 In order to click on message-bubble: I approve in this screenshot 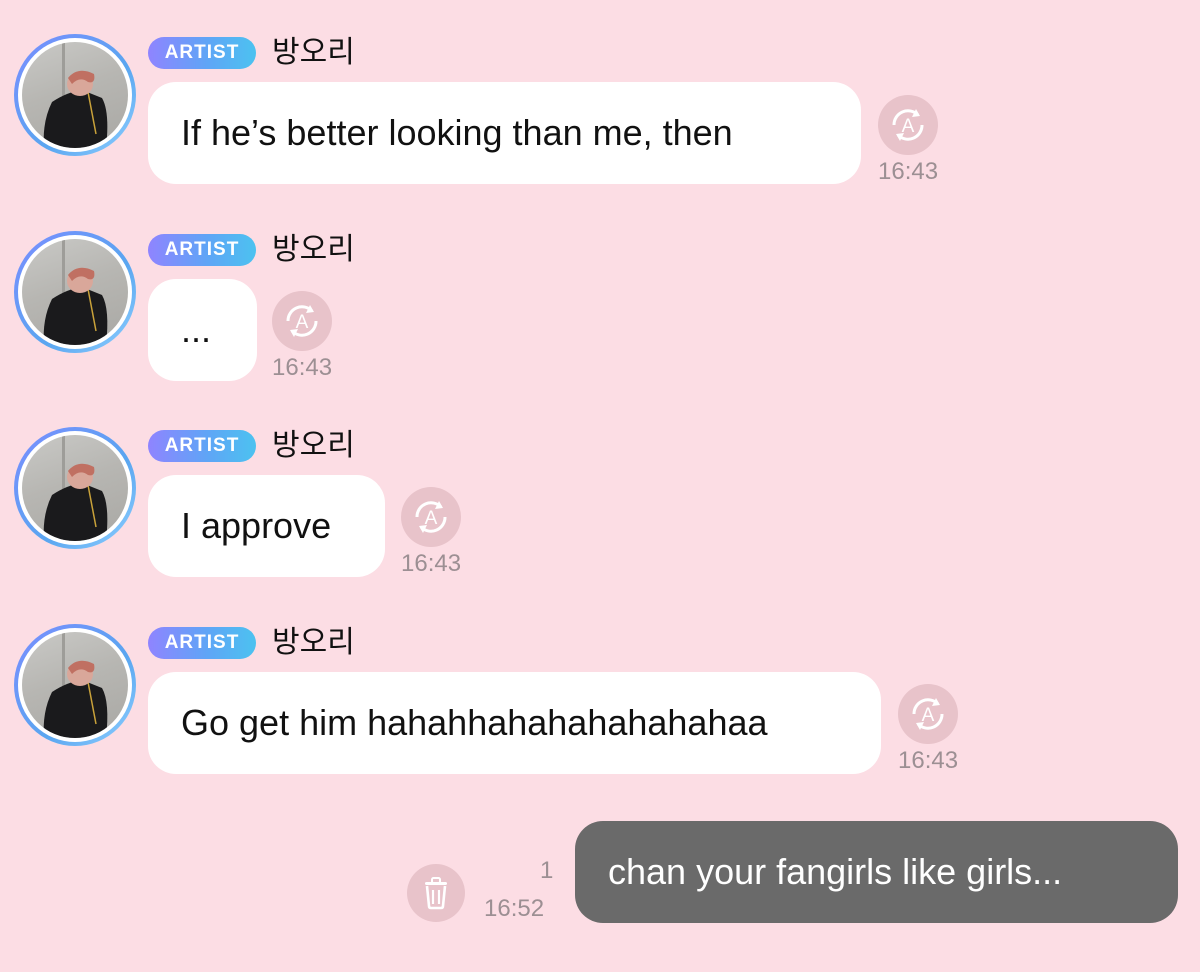, I will do `click(266, 526)`.